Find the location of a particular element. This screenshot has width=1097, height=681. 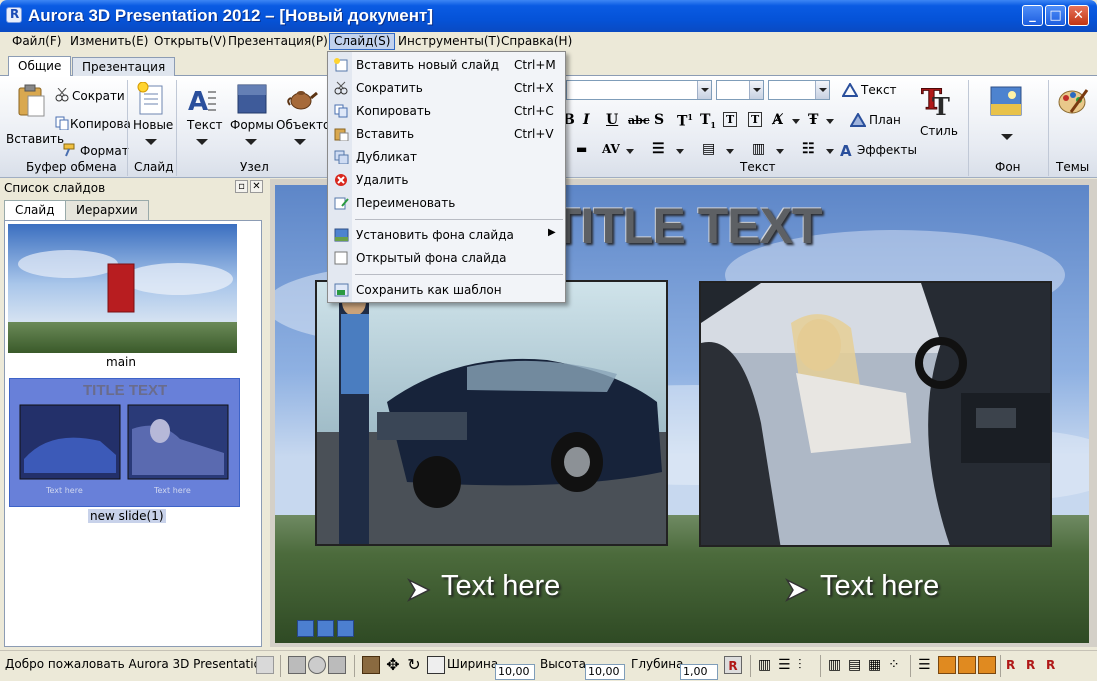

bullet-text-1: Text here is located at coordinates (500, 586).